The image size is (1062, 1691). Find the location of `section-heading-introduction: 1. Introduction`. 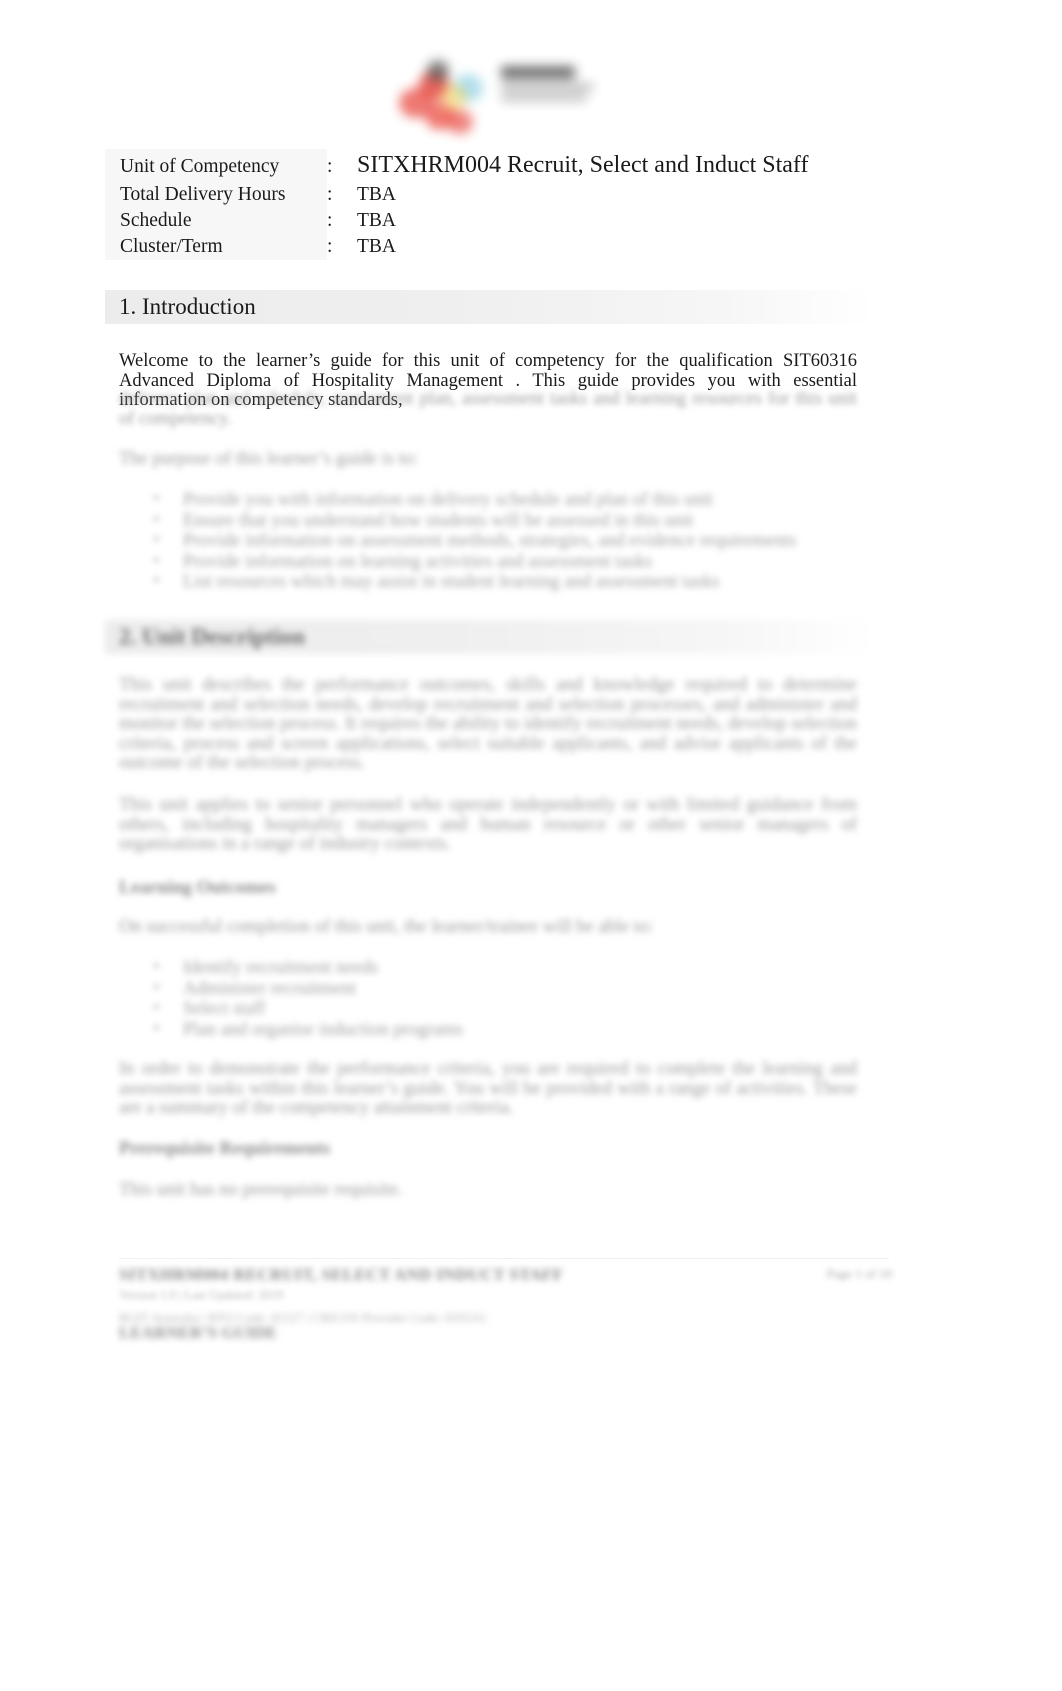

section-heading-introduction: 1. Introduction is located at coordinates (489, 307).